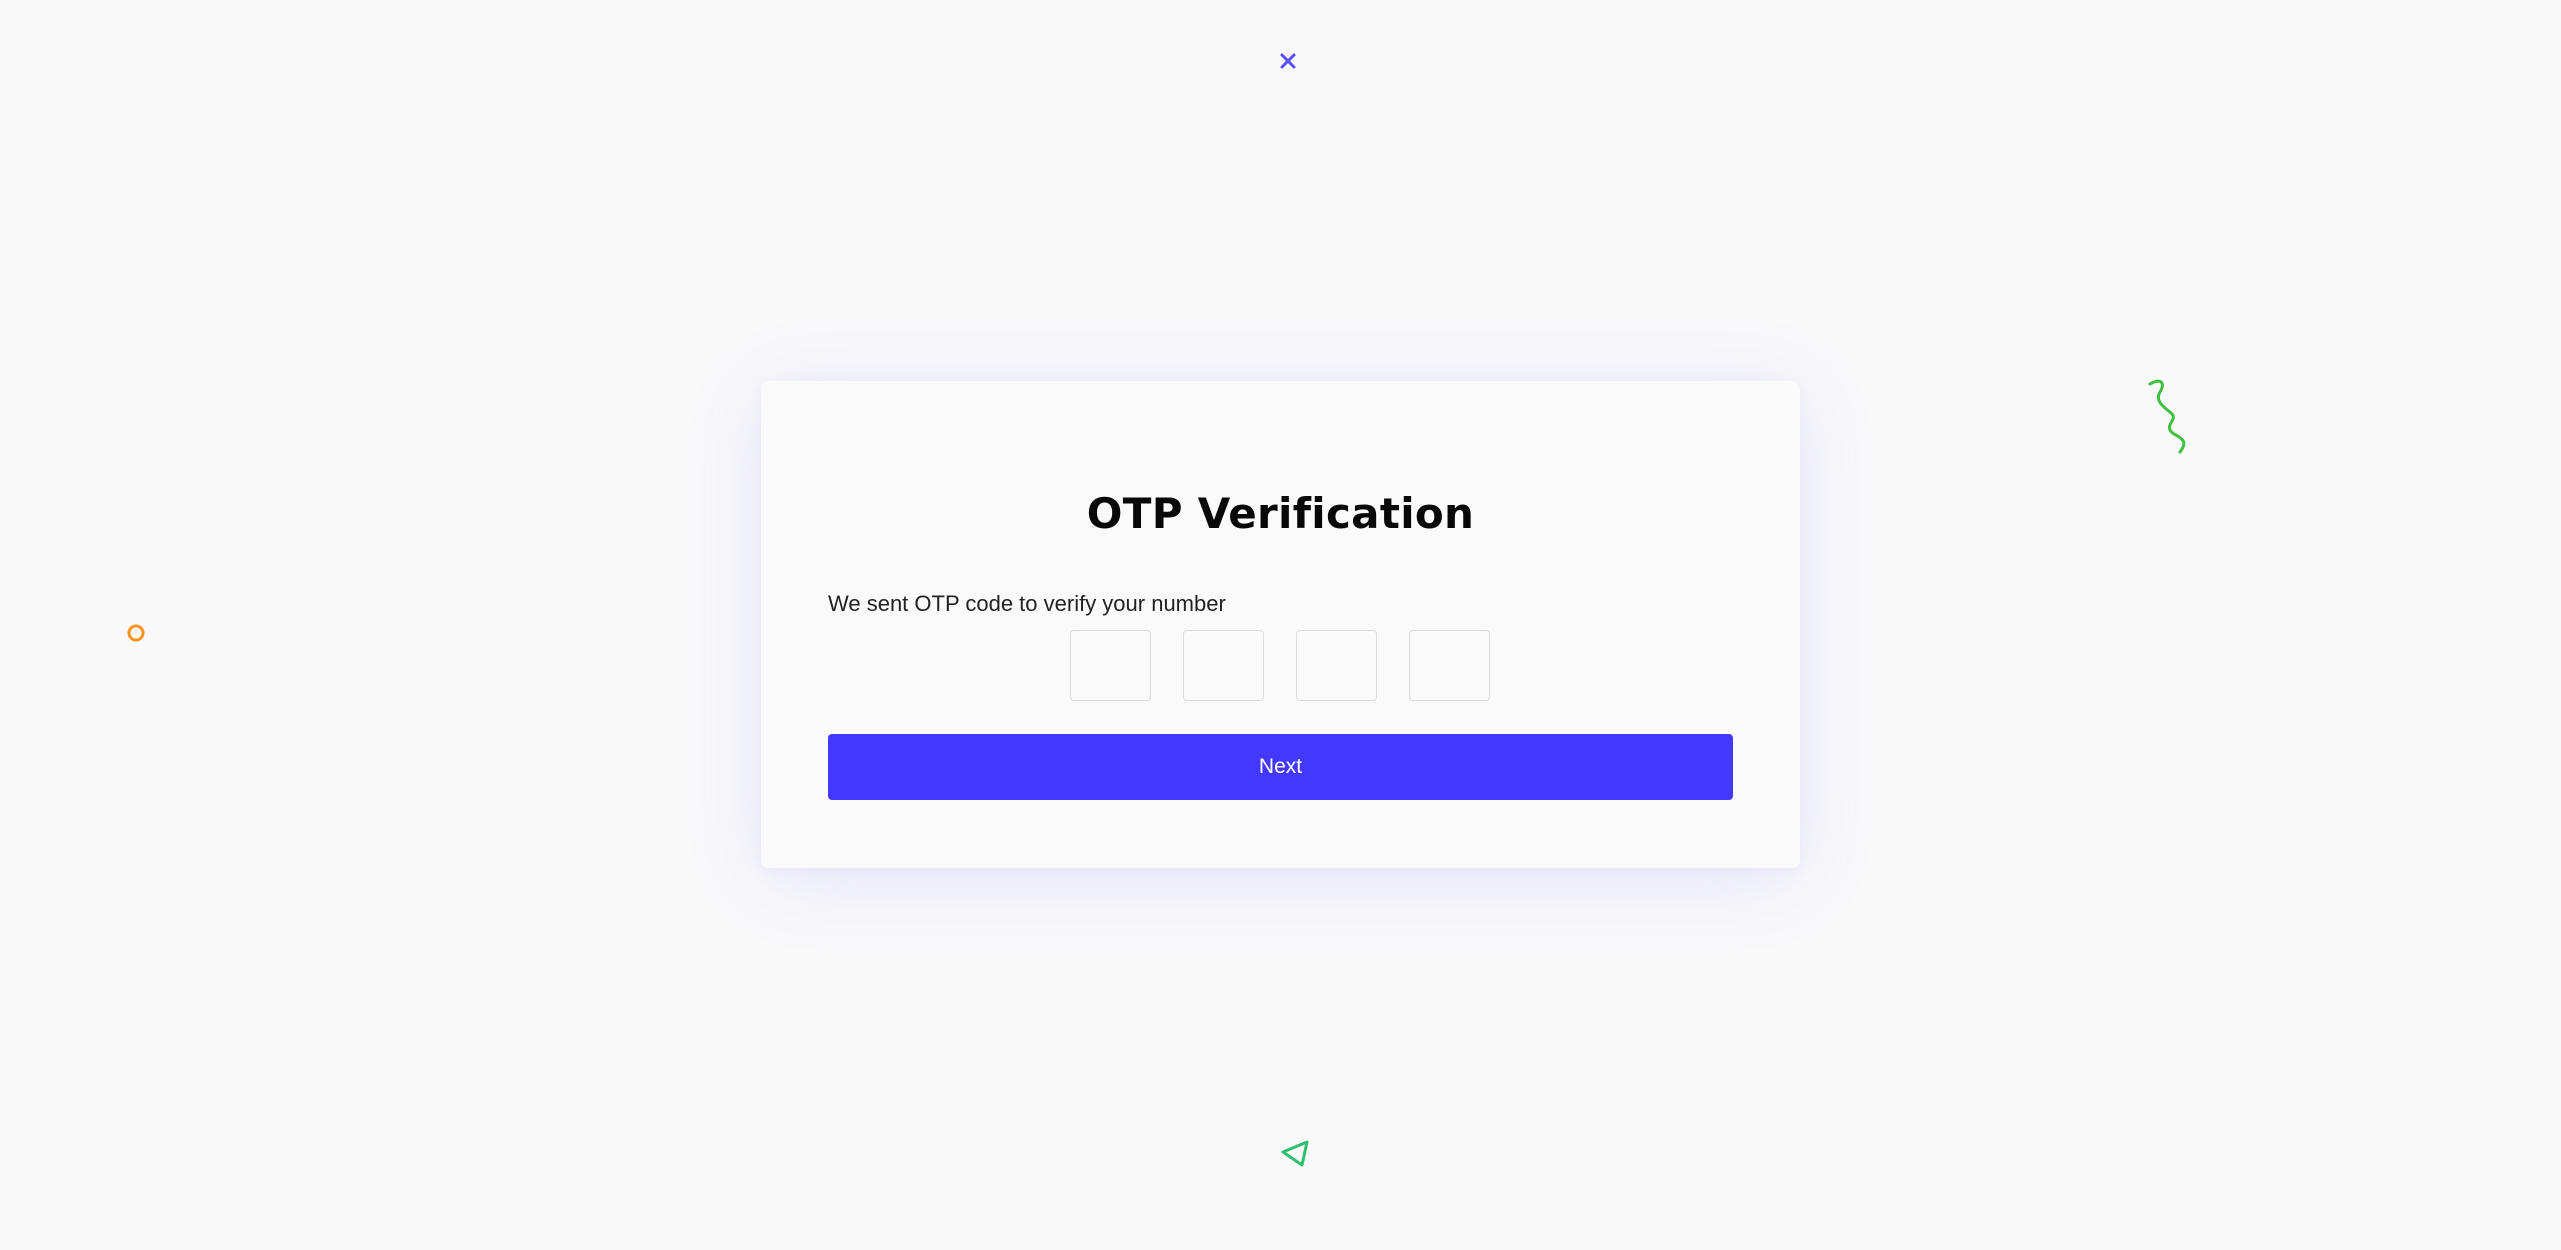 Image resolution: width=2561 pixels, height=1250 pixels. What do you see at coordinates (1288, 61) in the screenshot?
I see `x-icon` at bounding box center [1288, 61].